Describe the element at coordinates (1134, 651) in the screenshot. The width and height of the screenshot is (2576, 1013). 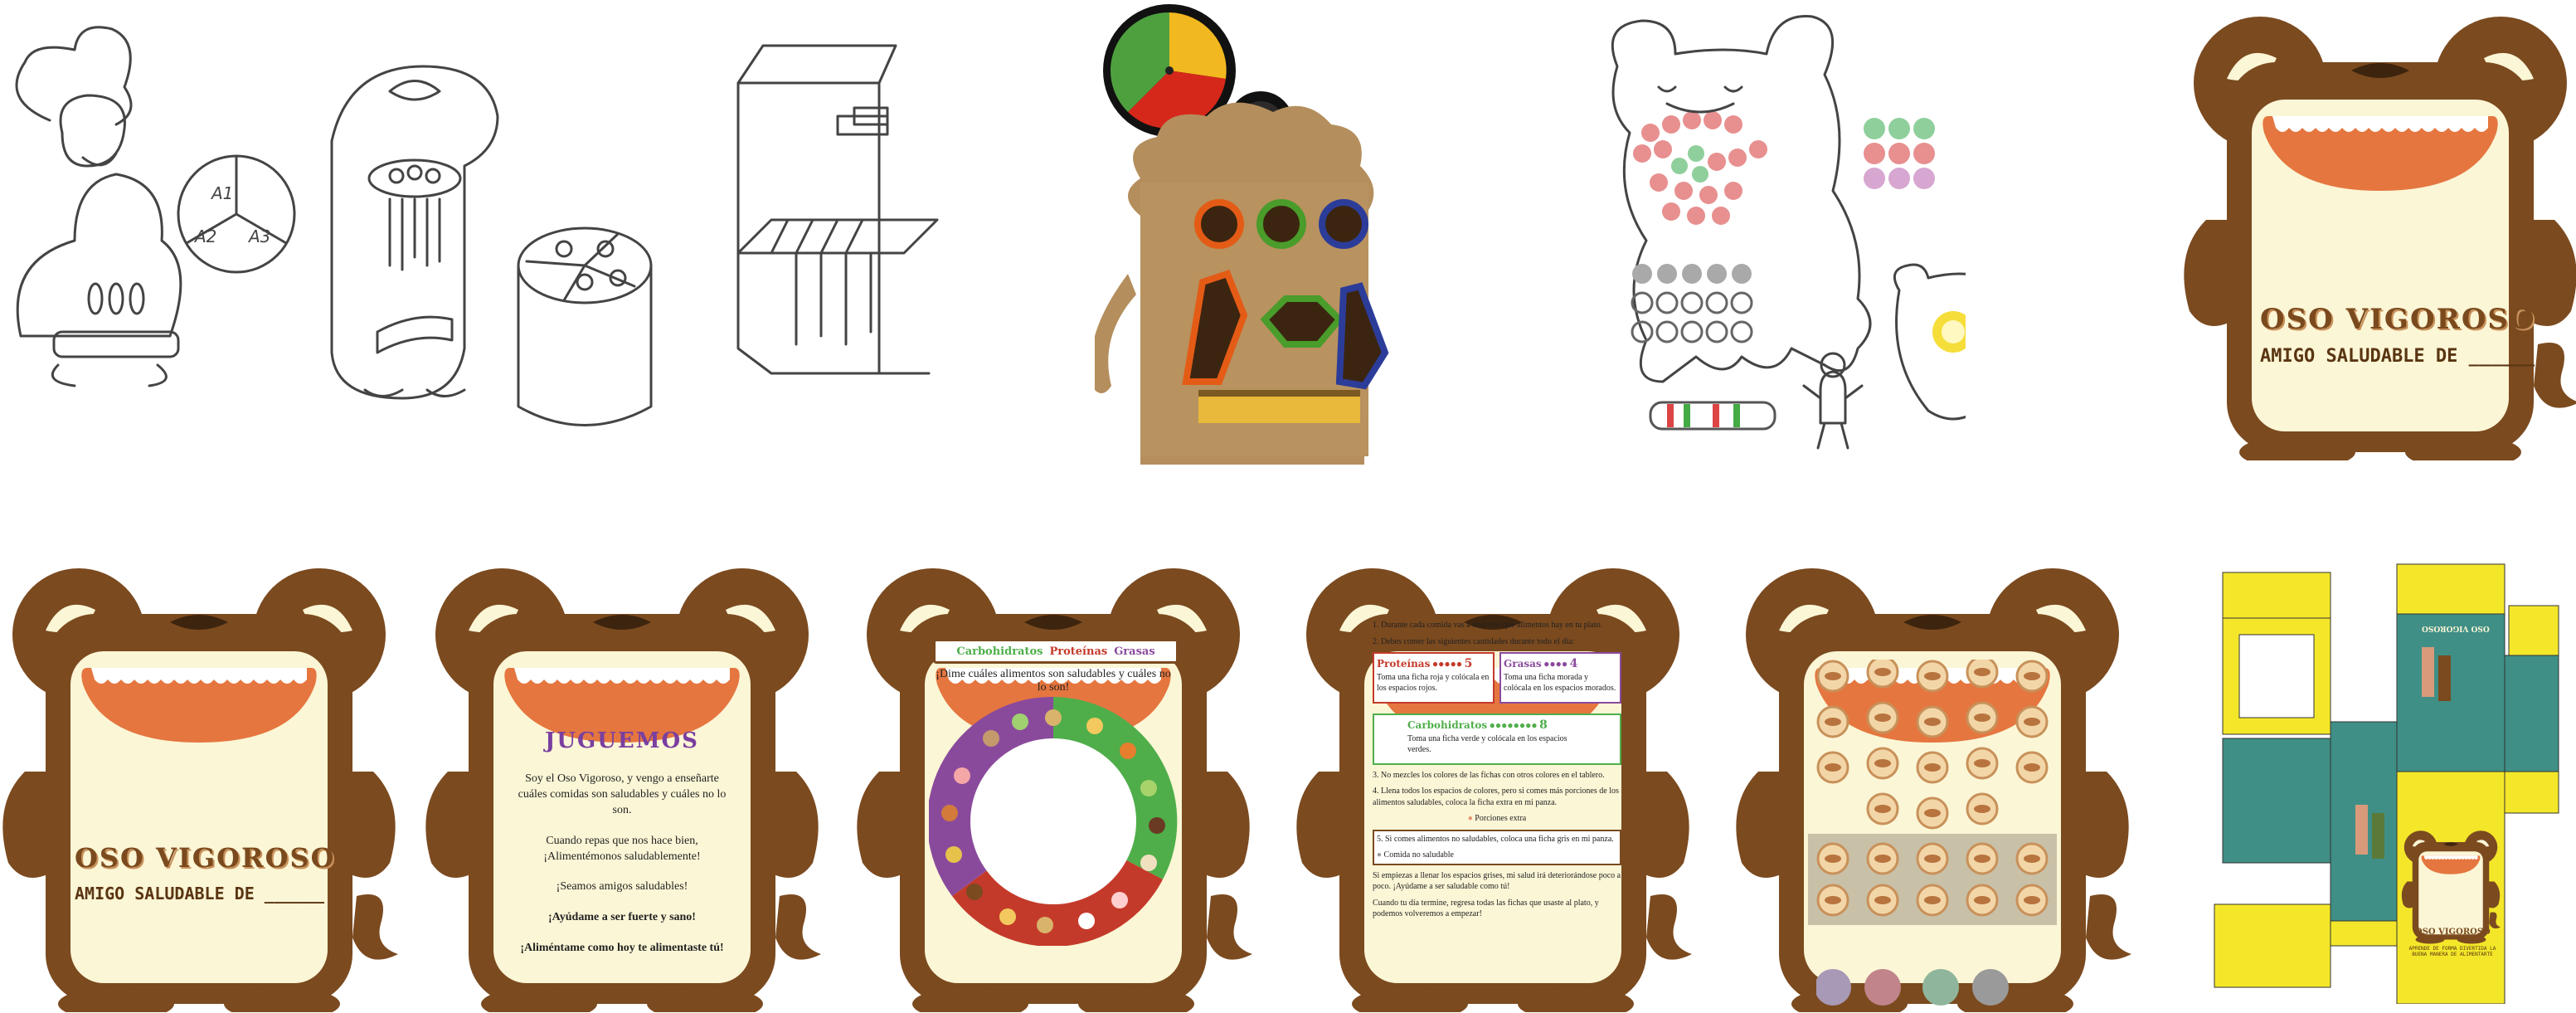
I see `header-grasas: Grasas` at that location.